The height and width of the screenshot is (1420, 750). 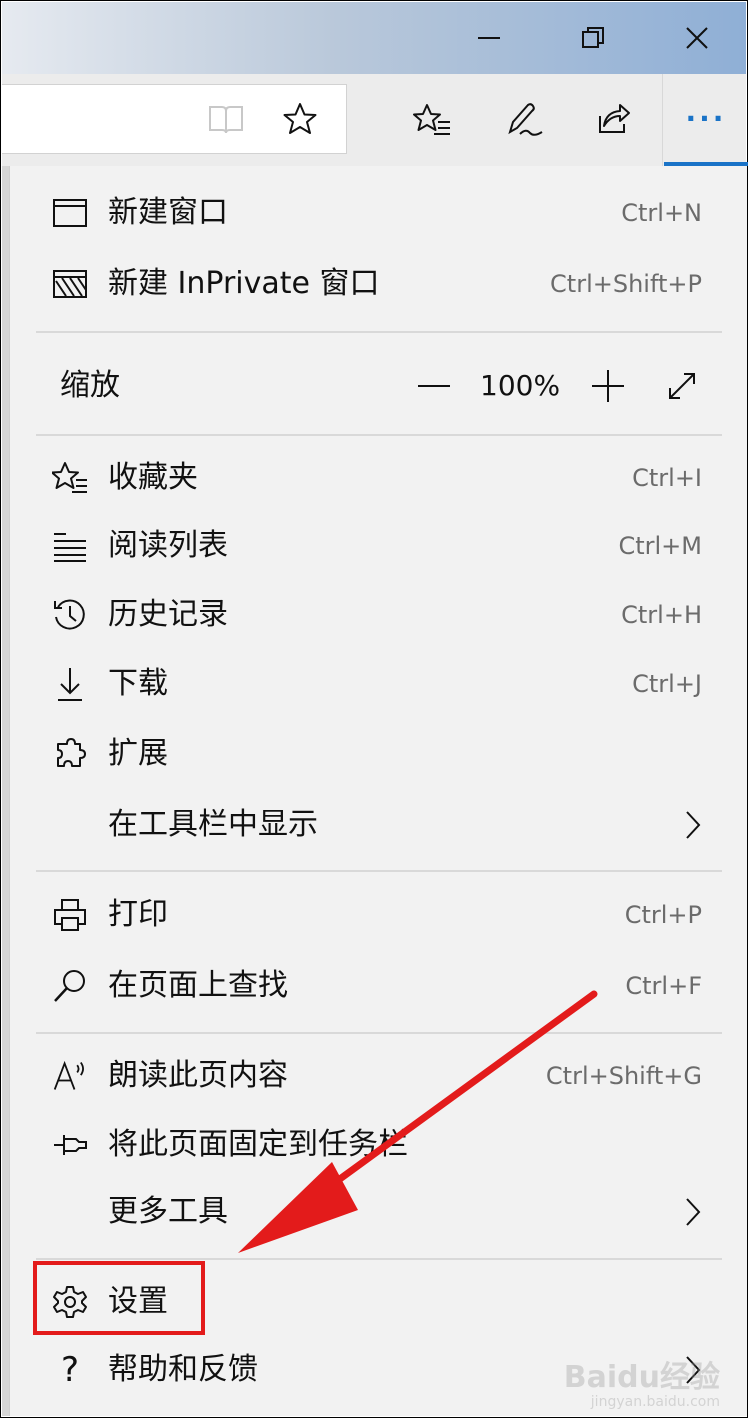 I want to click on add-favorite-button, so click(x=300, y=119).